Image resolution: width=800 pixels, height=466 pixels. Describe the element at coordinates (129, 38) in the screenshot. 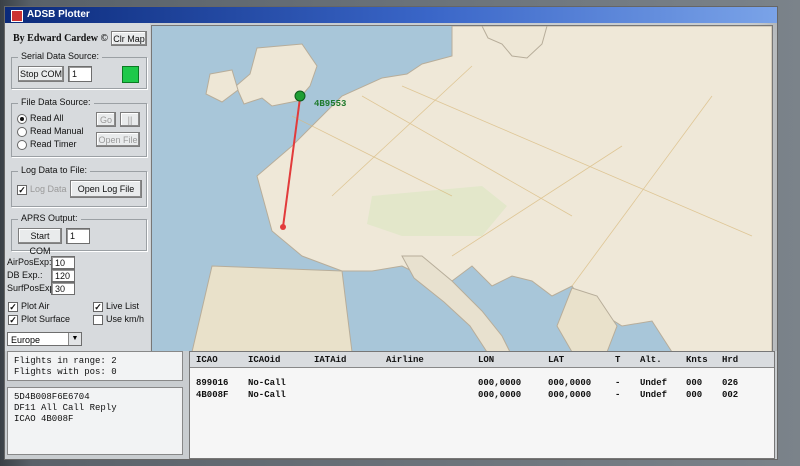

I see `clear-map-button: Clr Map` at that location.